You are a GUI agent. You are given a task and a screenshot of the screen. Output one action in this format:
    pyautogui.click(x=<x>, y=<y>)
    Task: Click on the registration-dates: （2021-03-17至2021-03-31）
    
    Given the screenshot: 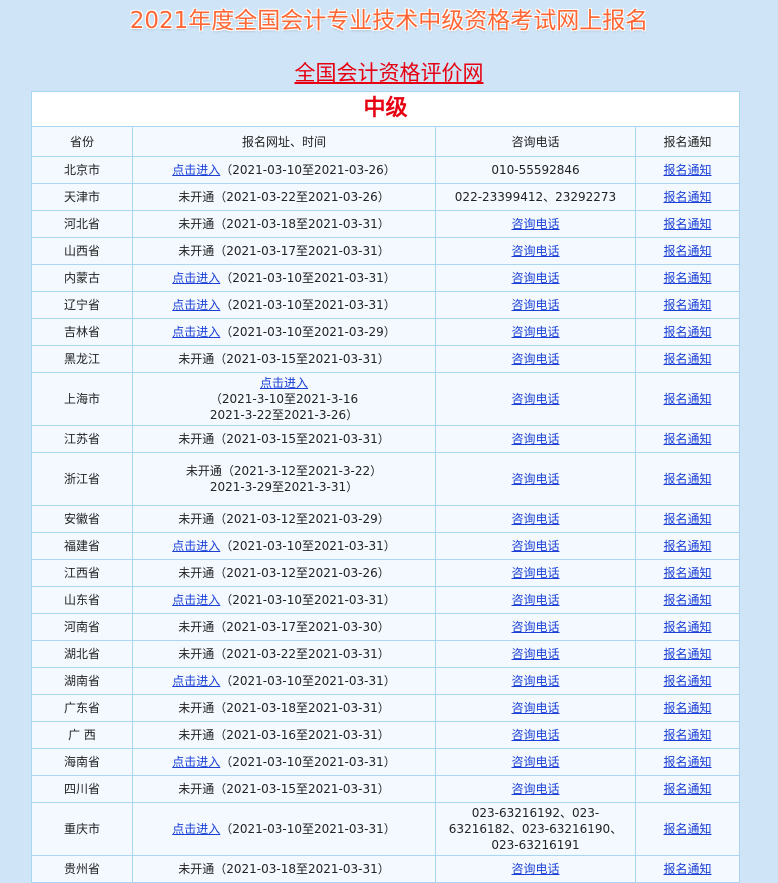 What is the action you would take?
    pyautogui.click(x=302, y=251)
    